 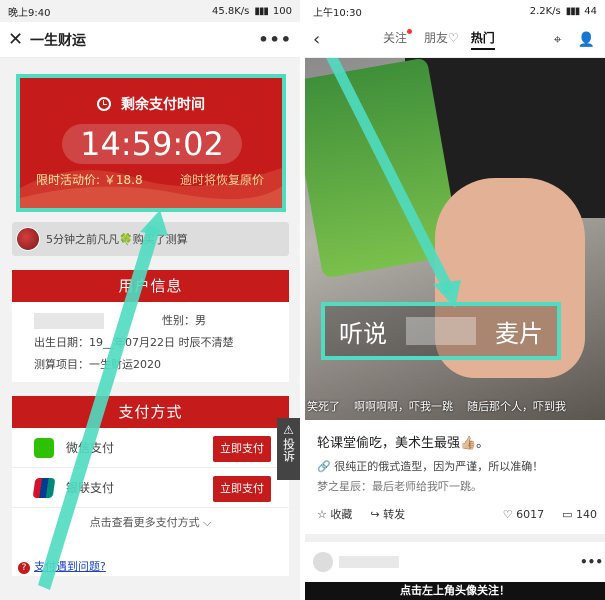 What do you see at coordinates (104, 104) in the screenshot?
I see `clock-icon` at bounding box center [104, 104].